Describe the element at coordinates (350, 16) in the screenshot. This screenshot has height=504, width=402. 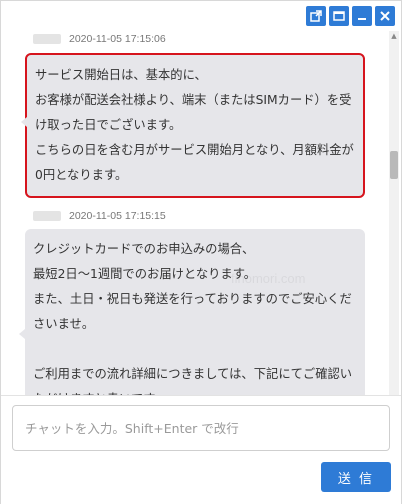
I see `window-controls` at that location.